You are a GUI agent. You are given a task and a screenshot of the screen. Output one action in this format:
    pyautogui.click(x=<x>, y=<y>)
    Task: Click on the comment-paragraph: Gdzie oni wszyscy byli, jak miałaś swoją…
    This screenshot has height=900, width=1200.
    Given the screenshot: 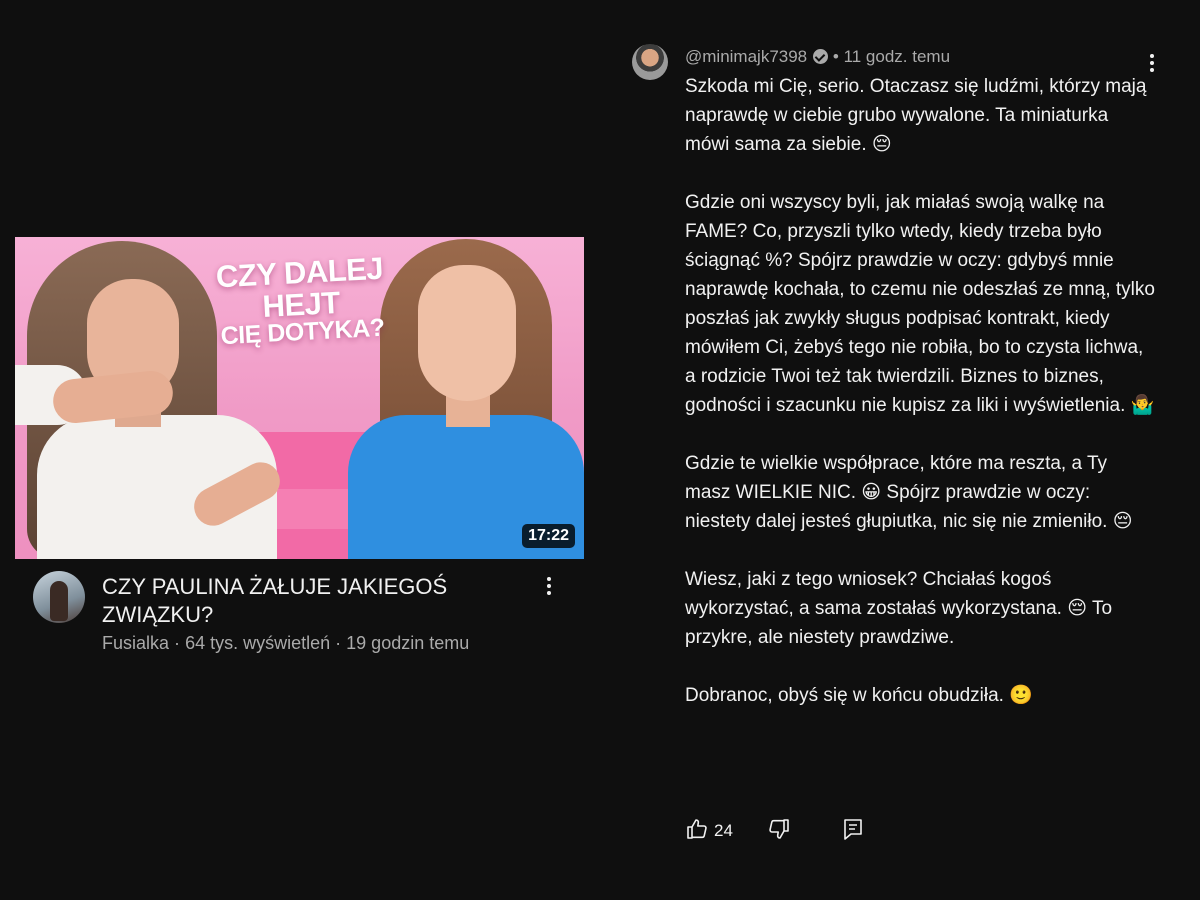 What is the action you would take?
    pyautogui.click(x=920, y=304)
    